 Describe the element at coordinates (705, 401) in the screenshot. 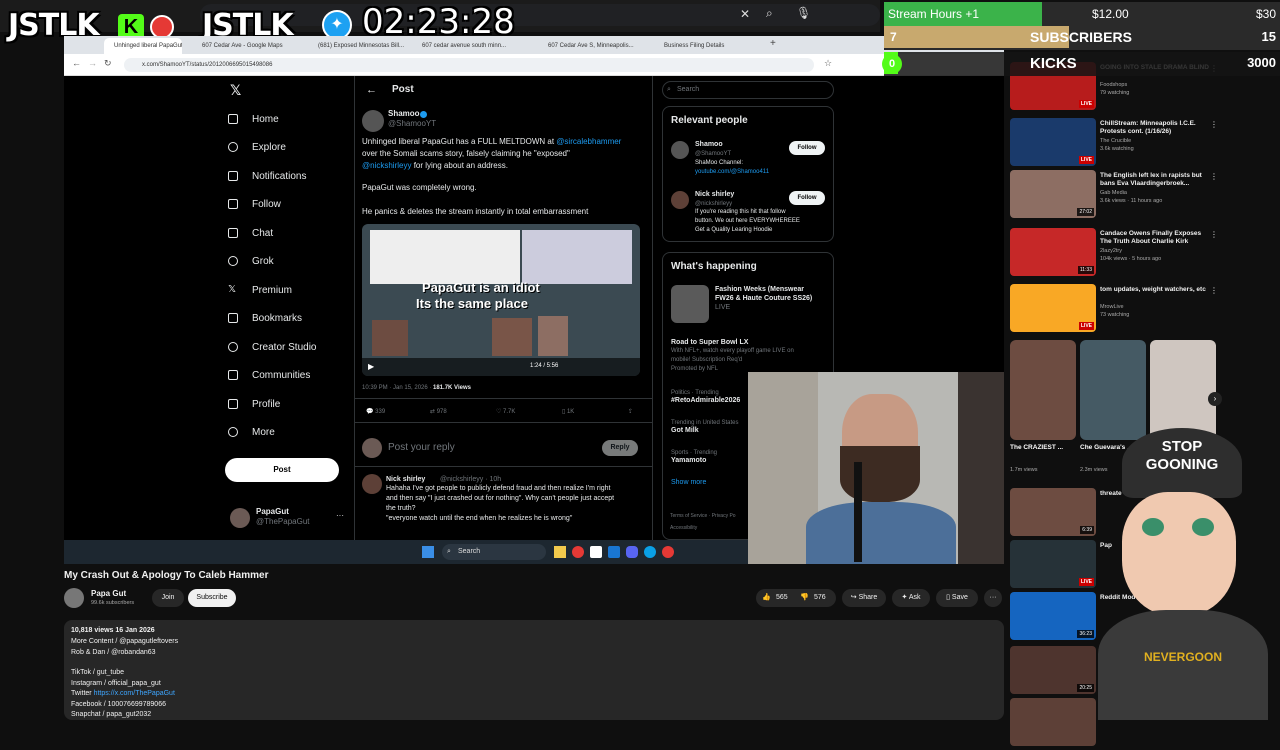

I see `trend-3-tag: #RetoAdmirable2026` at that location.